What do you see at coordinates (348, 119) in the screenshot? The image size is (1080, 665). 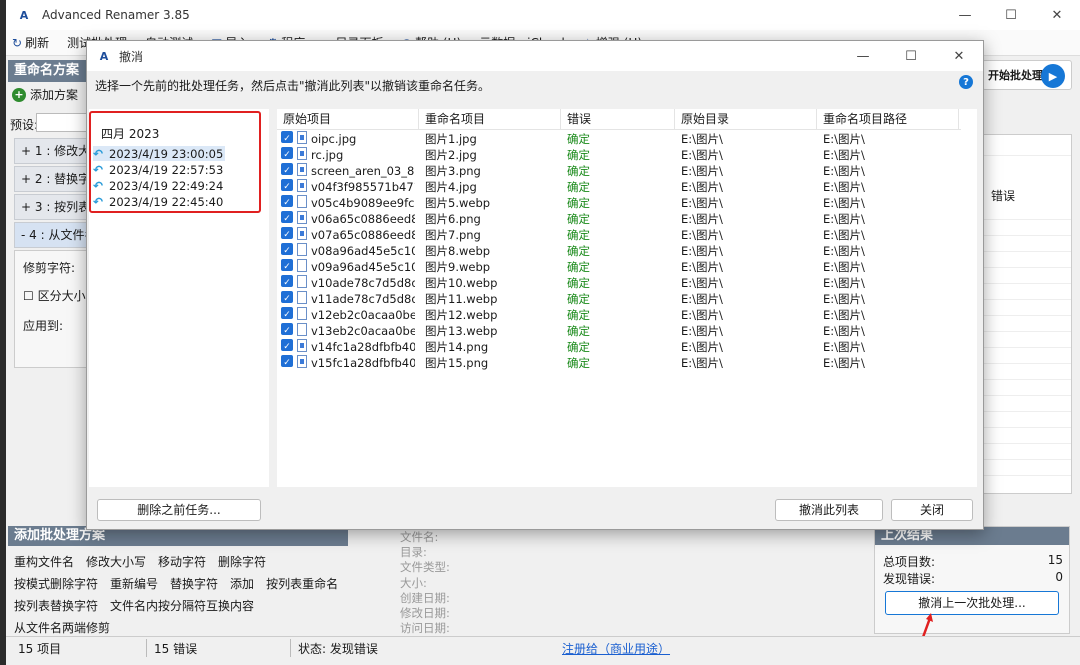 I see `col-original-item: 原始项目` at bounding box center [348, 119].